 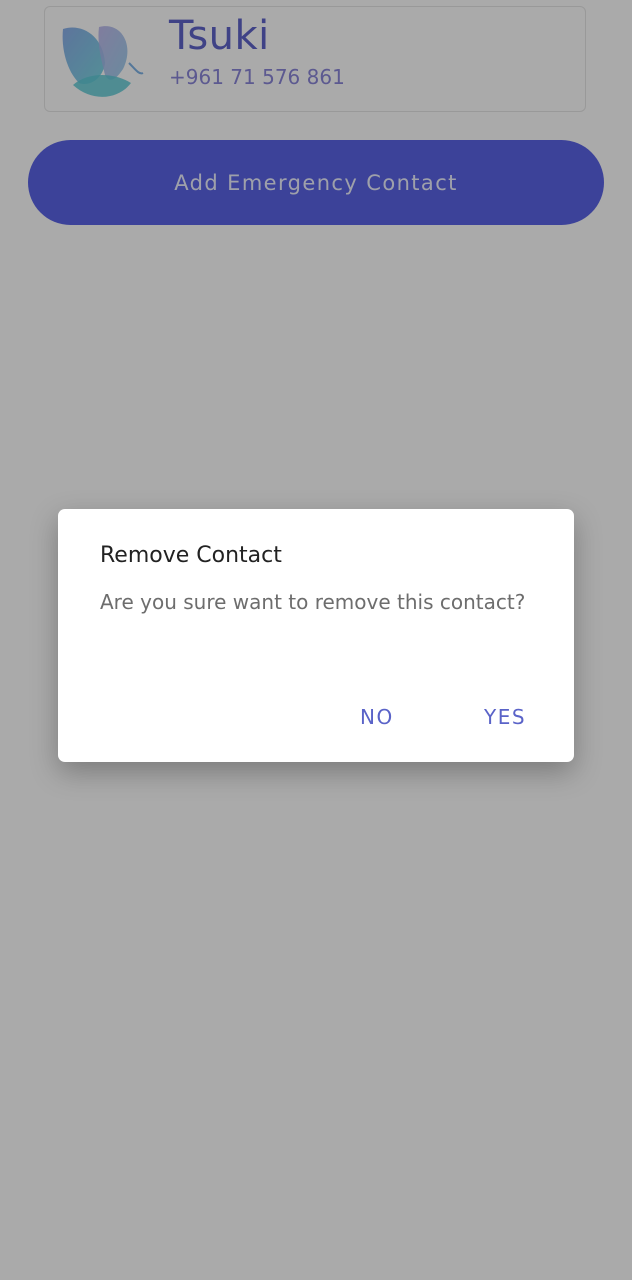 I want to click on no-button: NO, so click(x=377, y=717).